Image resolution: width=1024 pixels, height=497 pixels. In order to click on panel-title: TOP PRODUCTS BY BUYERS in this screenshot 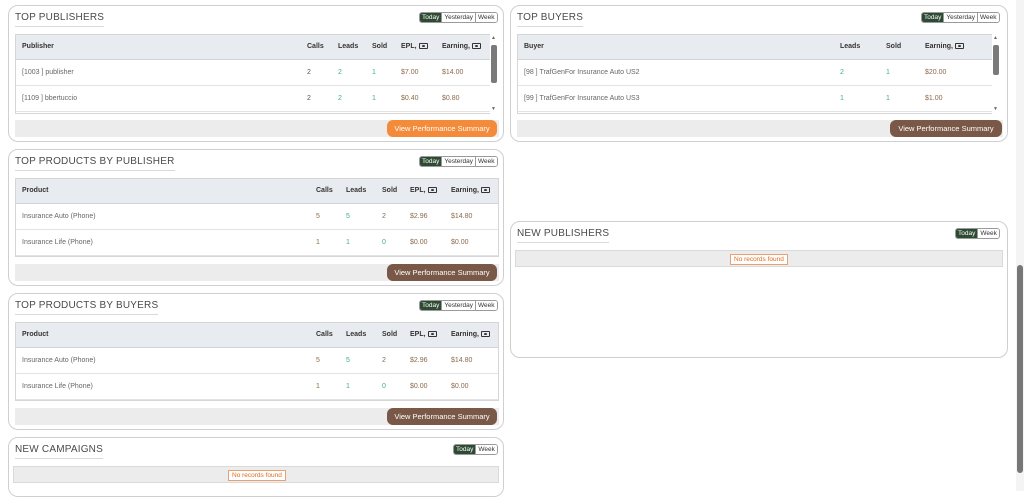, I will do `click(87, 307)`.